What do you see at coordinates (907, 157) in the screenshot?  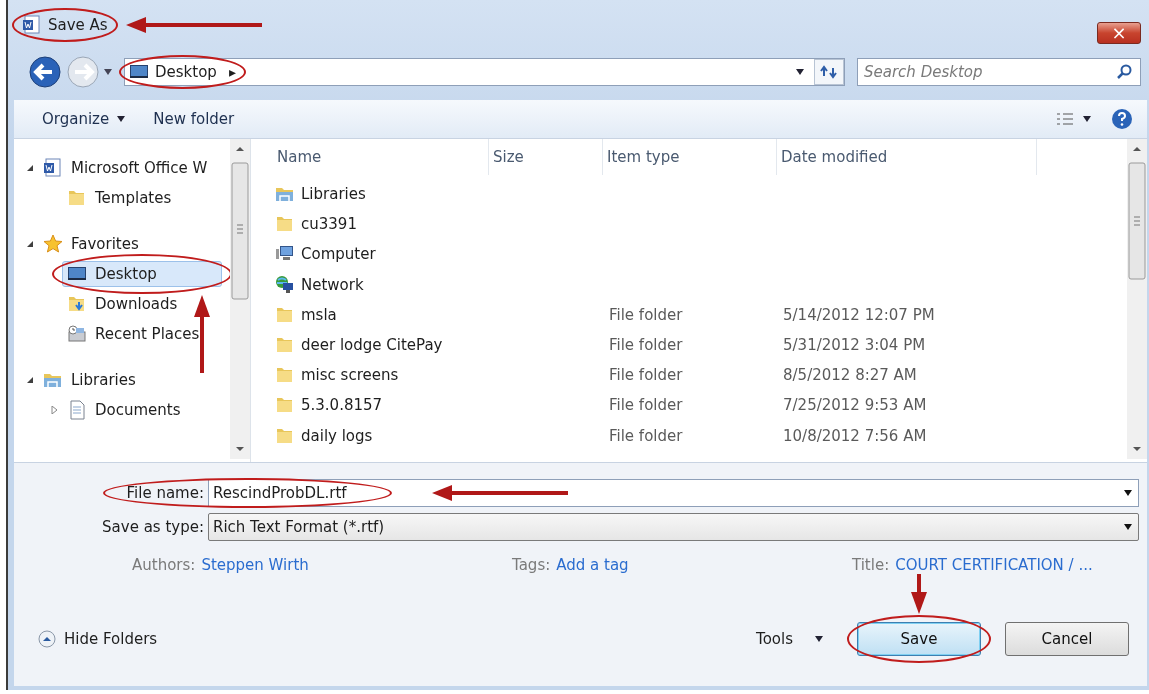 I see `column-header: Date modified` at bounding box center [907, 157].